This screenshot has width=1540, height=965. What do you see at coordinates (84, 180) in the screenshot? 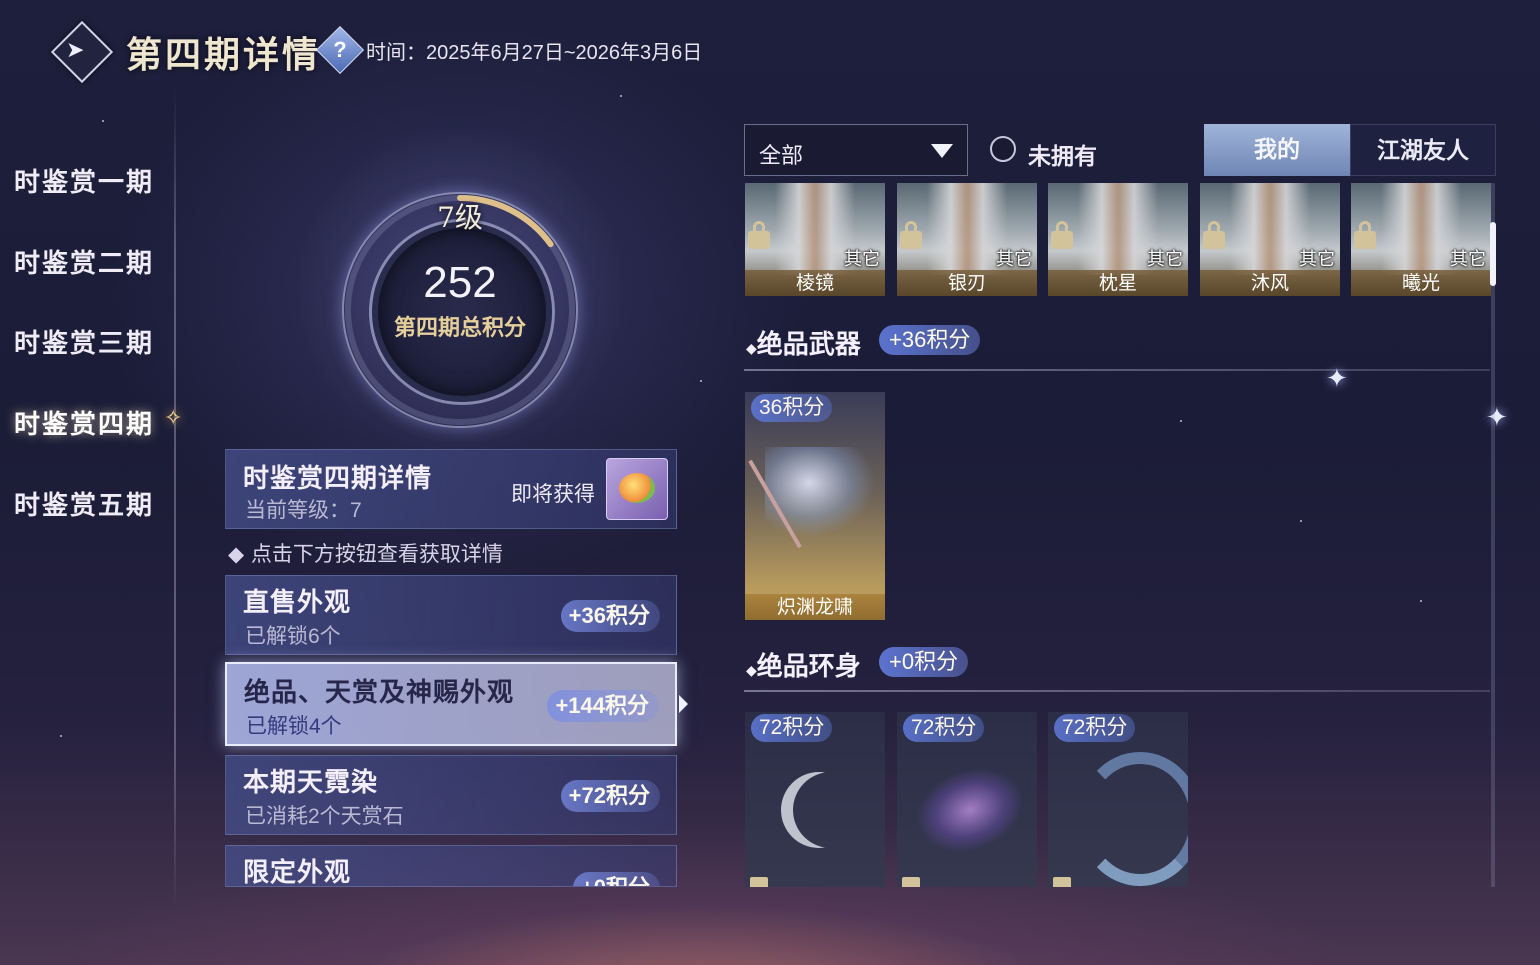
I see `nav-item-period-1: 时鉴赏一期` at bounding box center [84, 180].